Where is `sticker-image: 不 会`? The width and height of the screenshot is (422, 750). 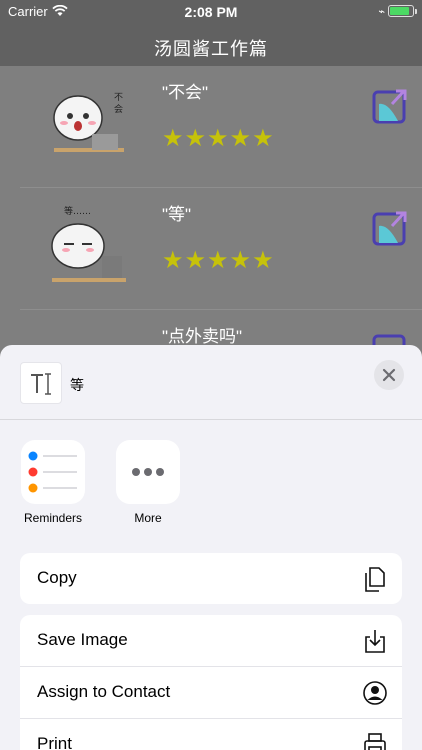 sticker-image: 不 会 is located at coordinates (88, 122).